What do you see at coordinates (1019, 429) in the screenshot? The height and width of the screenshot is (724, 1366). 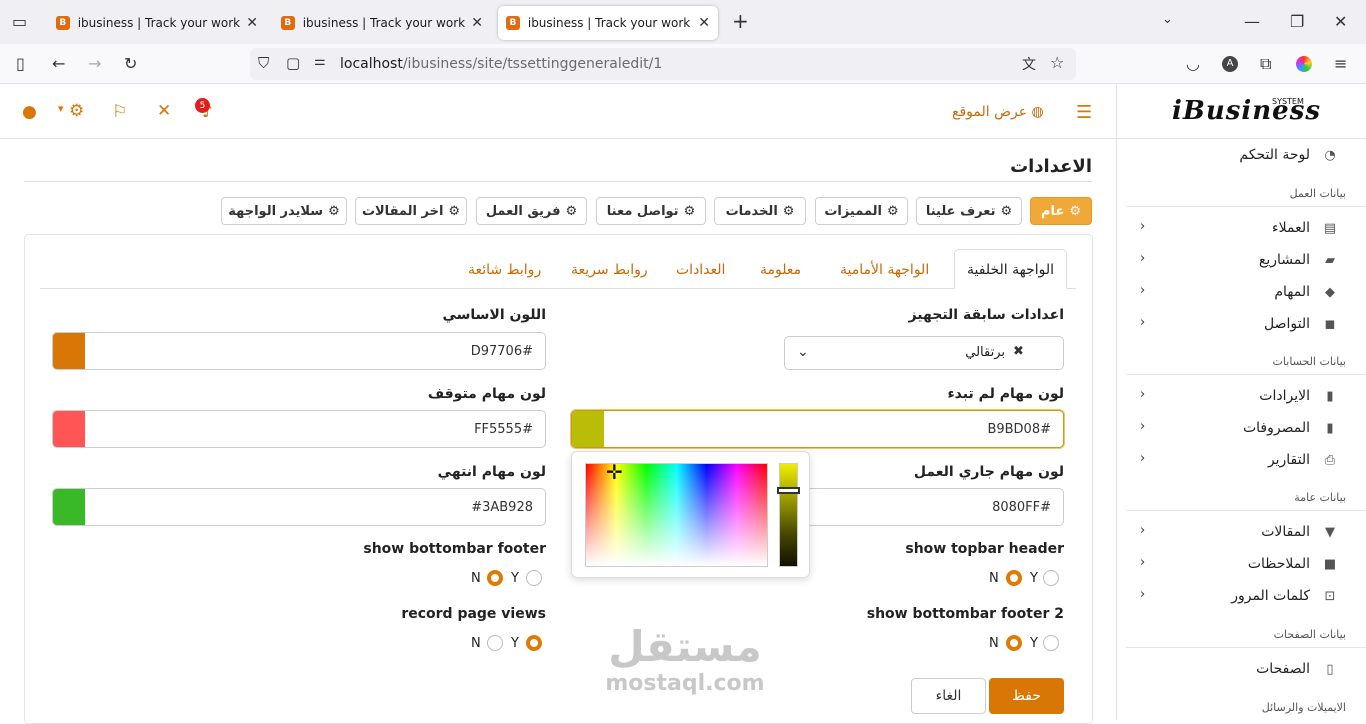 I see `color-value: B9BD08#` at bounding box center [1019, 429].